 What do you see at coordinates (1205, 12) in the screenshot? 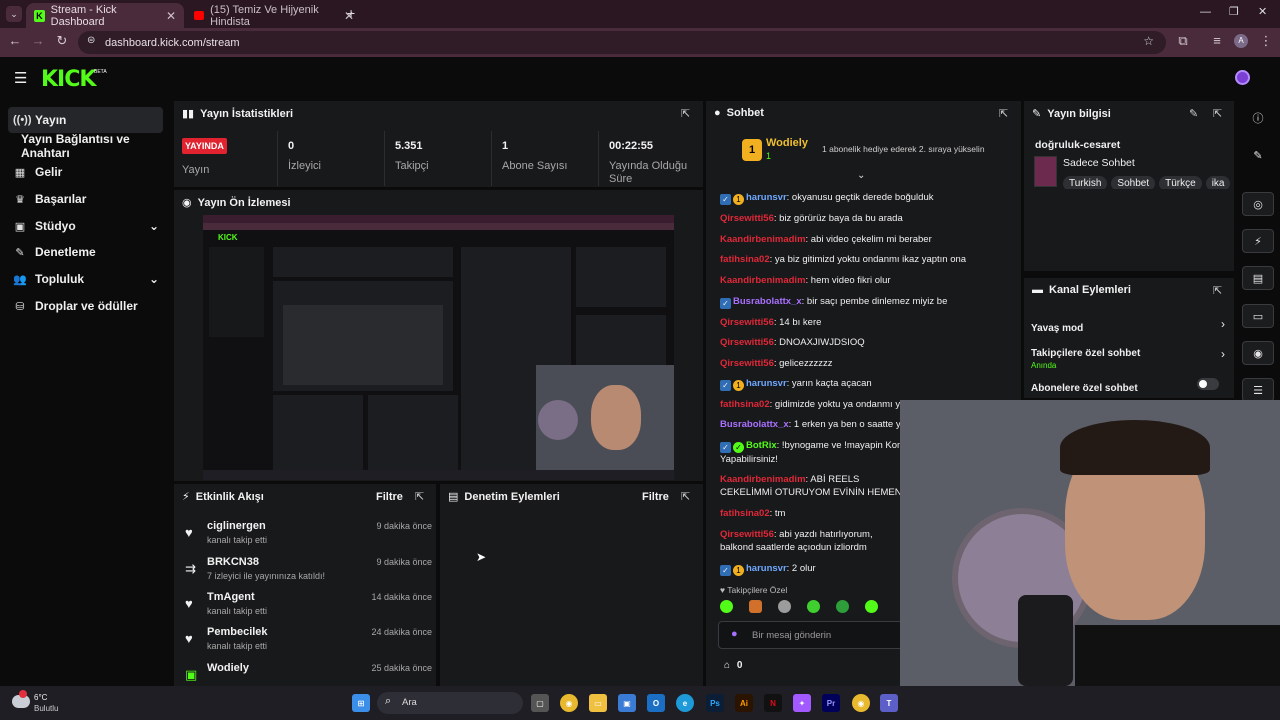
I see `minimize-icon: —` at bounding box center [1205, 12].